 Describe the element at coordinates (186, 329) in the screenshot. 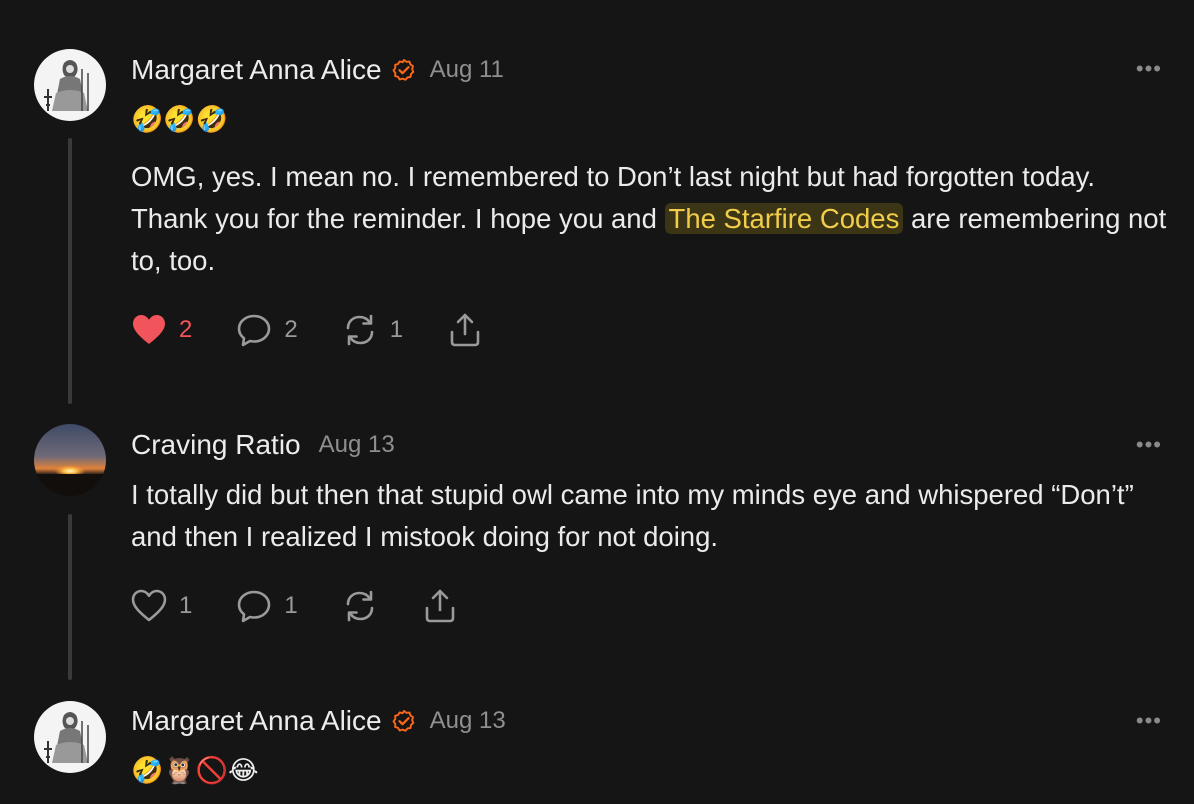

I see `like-count: 2` at that location.